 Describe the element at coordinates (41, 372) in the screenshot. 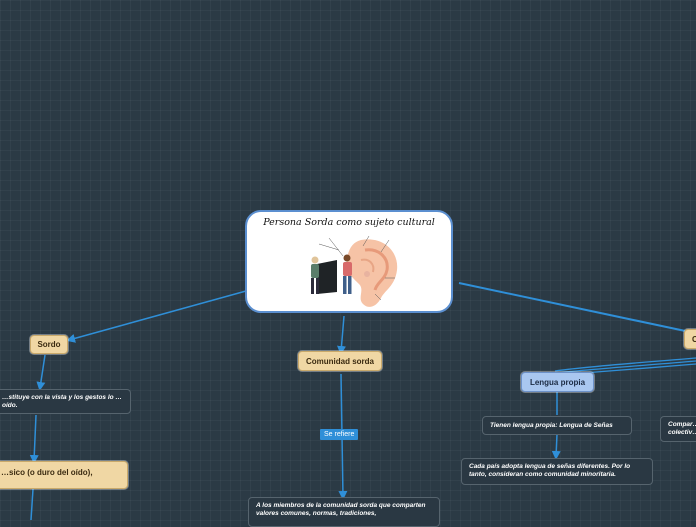

I see `link-sordo-note` at that location.